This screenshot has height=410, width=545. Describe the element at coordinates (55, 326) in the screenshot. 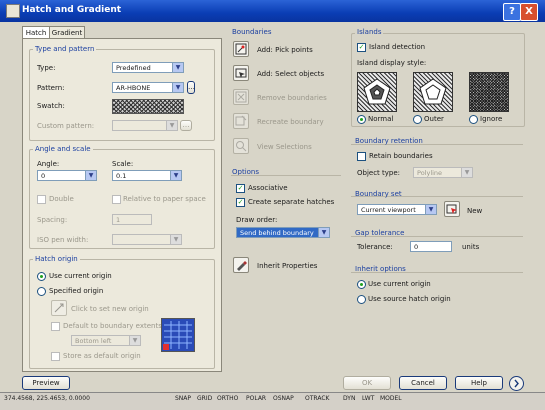

I see `default-extents-checkbox` at that location.